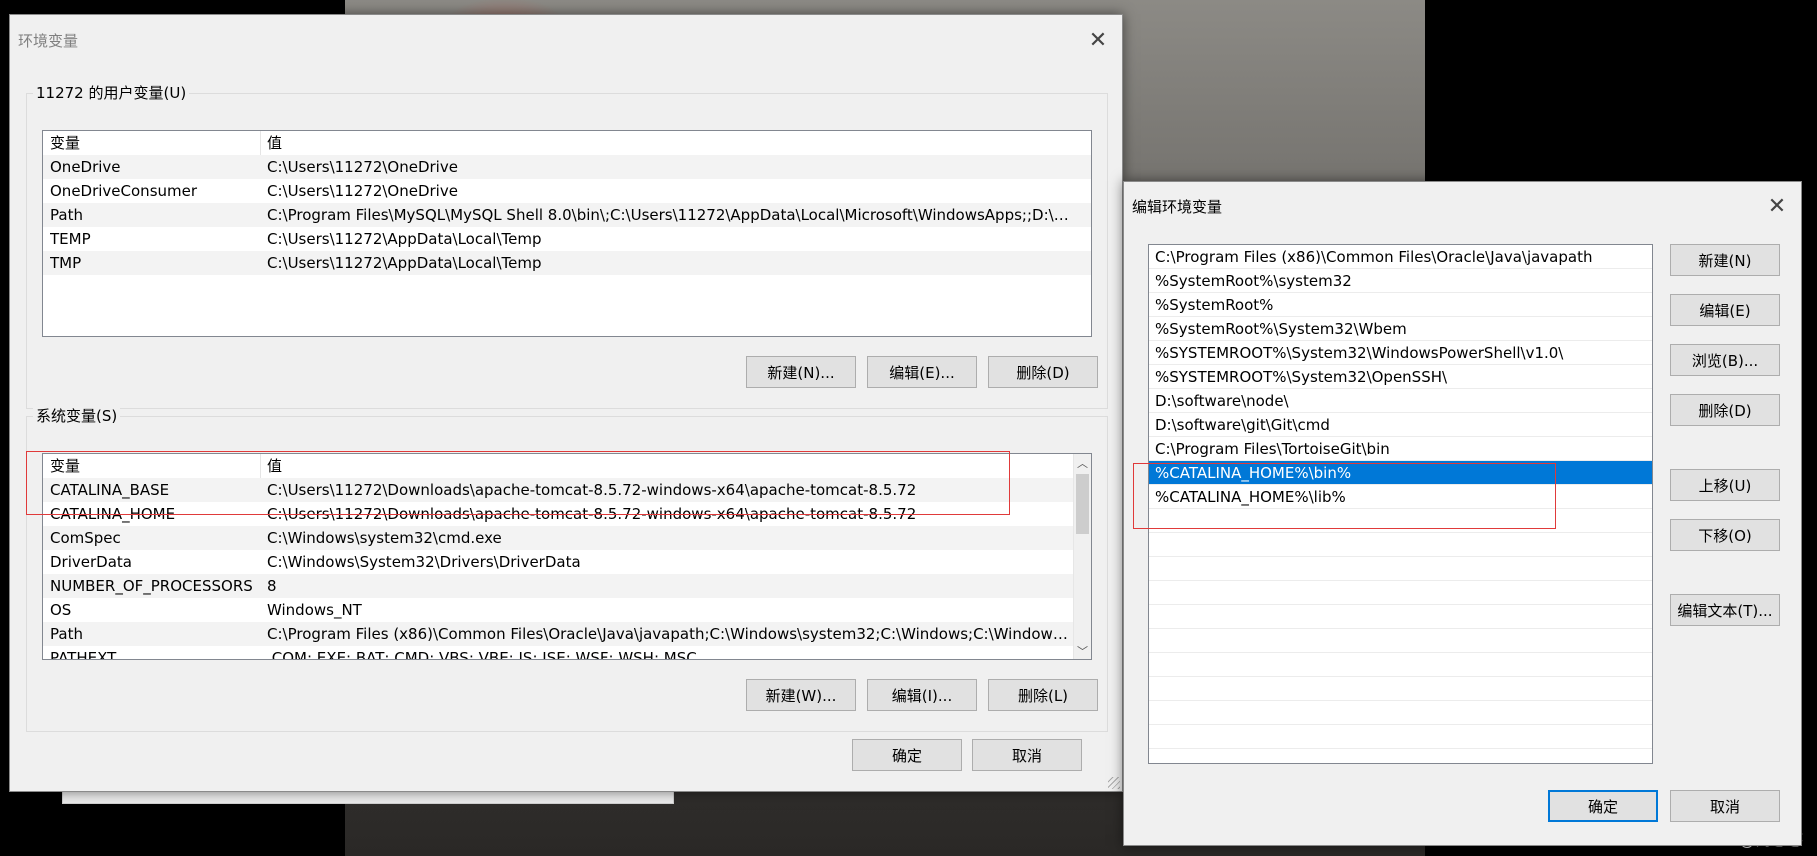 The image size is (1817, 856). What do you see at coordinates (567, 167) in the screenshot?
I see `table-row: OneDrive C:\Users\11272\OneDrive` at bounding box center [567, 167].